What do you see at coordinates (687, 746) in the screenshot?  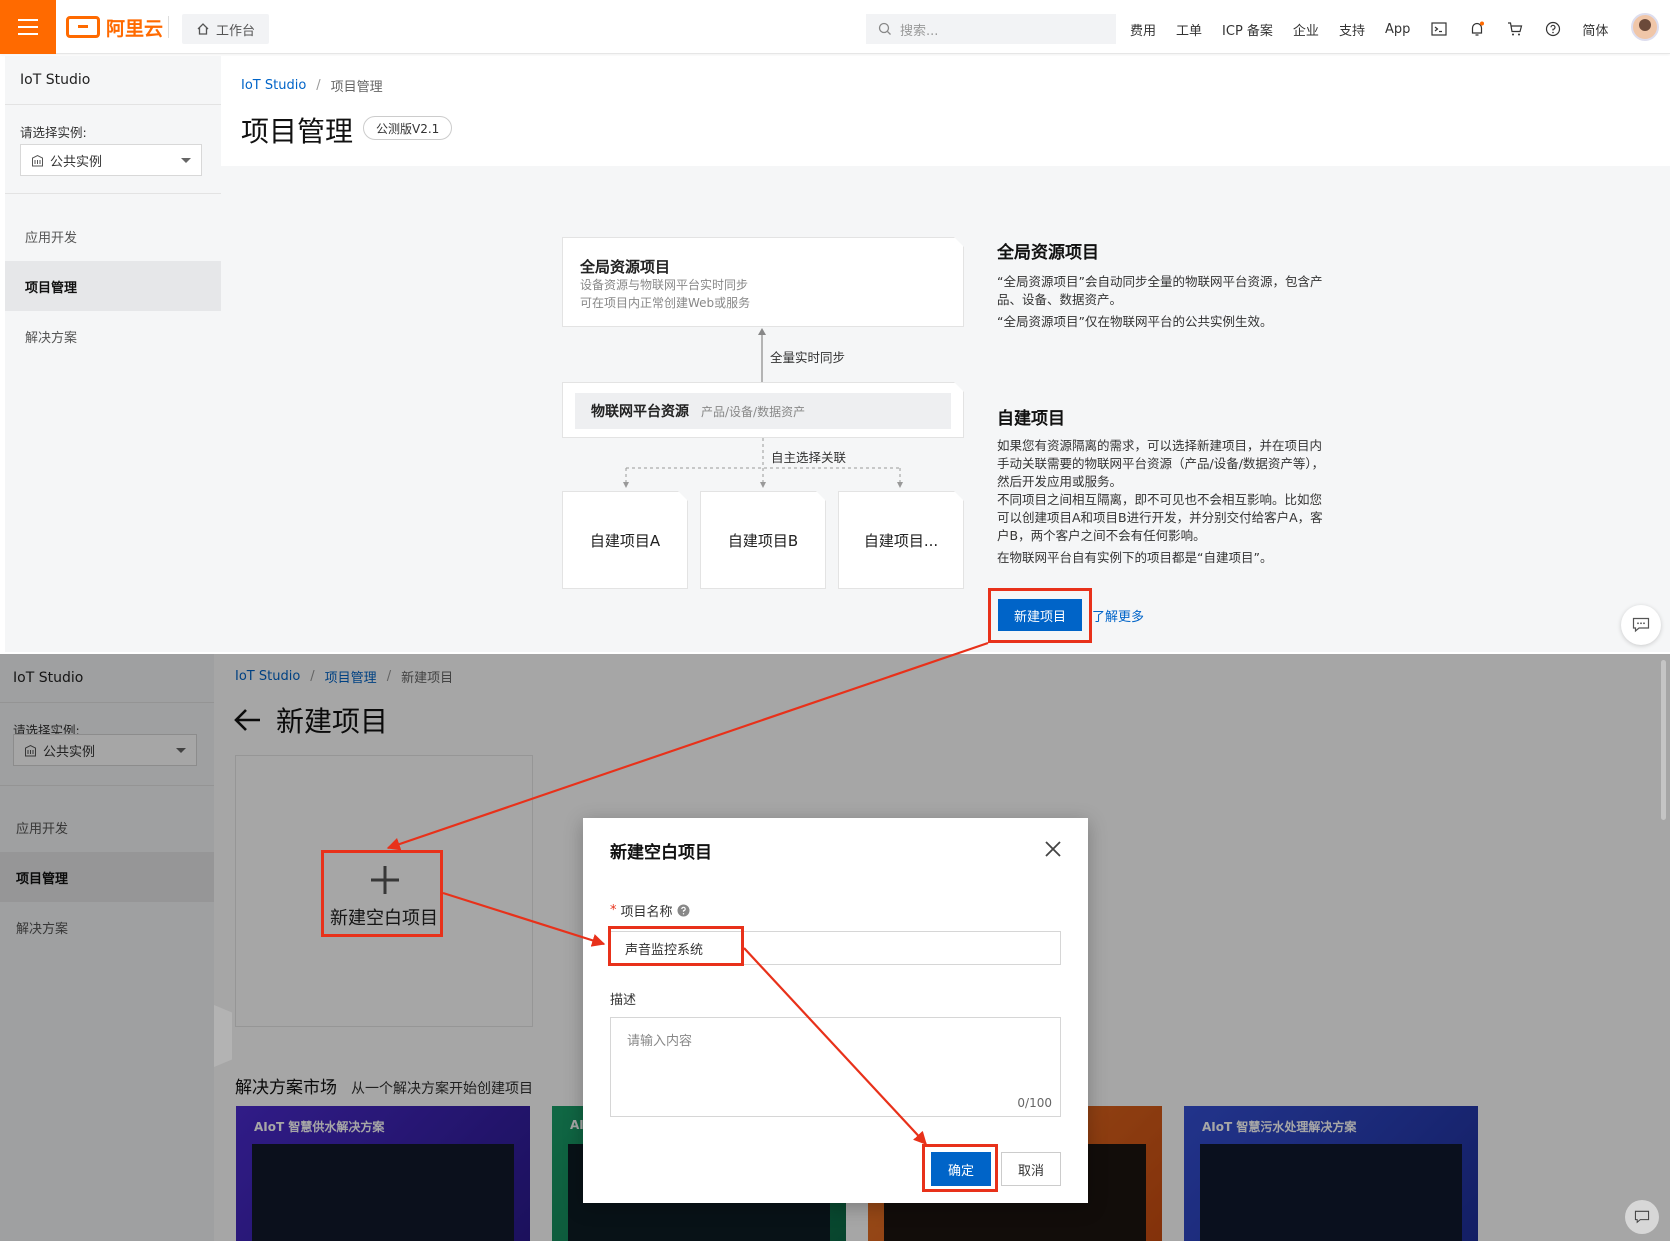 I see `arrow-new-project-to-blank-card` at bounding box center [687, 746].